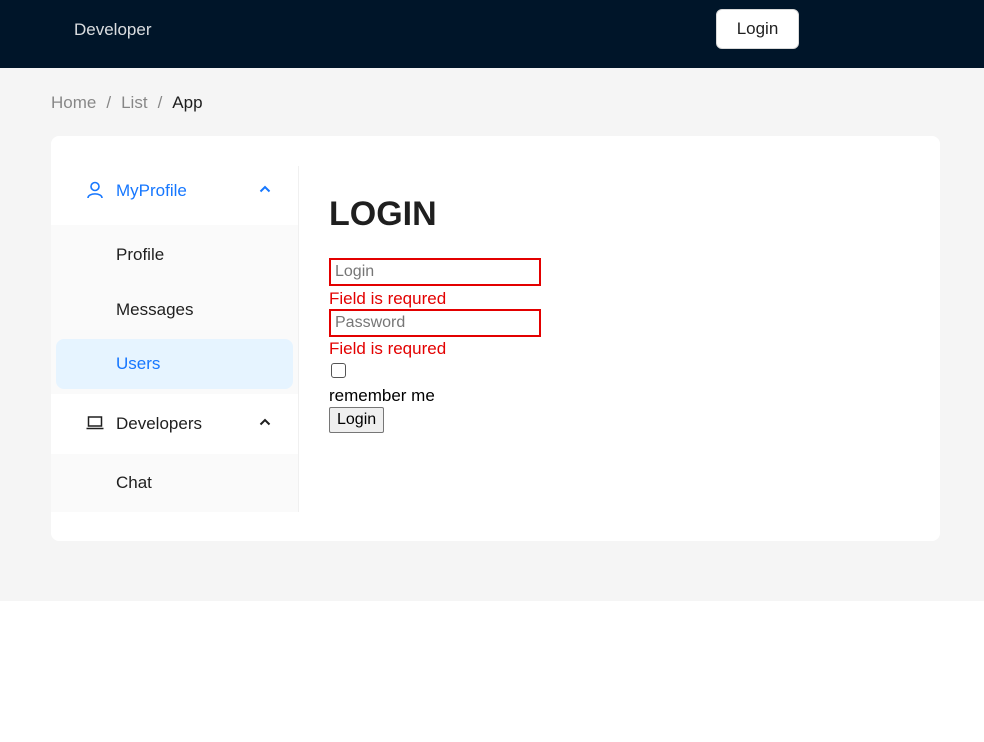 Image resolution: width=984 pixels, height=742 pixels. I want to click on breadcrumb-home: Home, so click(73, 103).